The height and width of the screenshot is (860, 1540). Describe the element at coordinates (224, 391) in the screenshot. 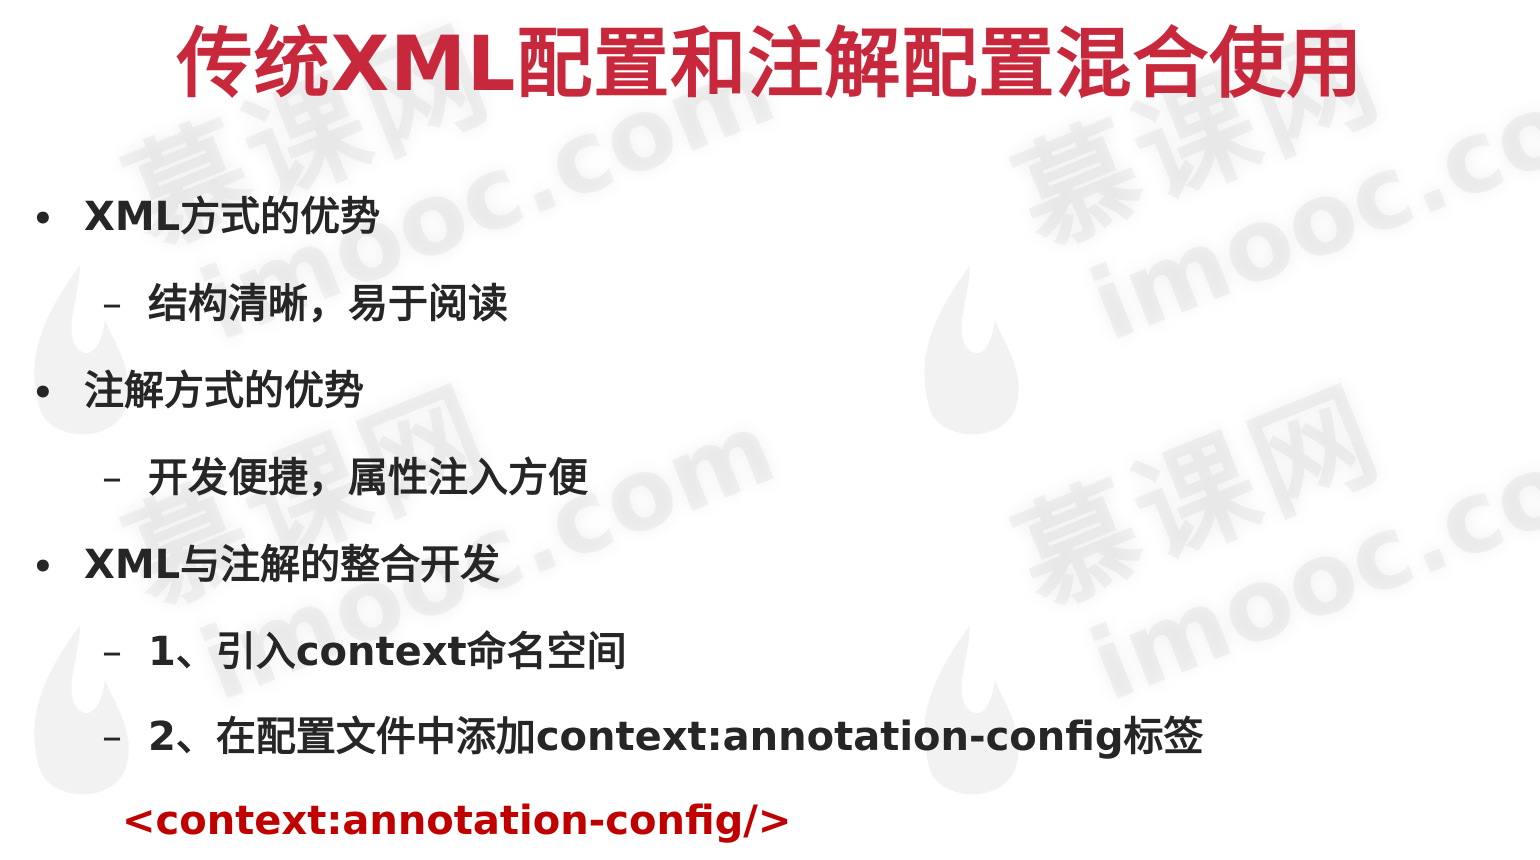

I see `bullet-text: 注解方式的优势` at that location.